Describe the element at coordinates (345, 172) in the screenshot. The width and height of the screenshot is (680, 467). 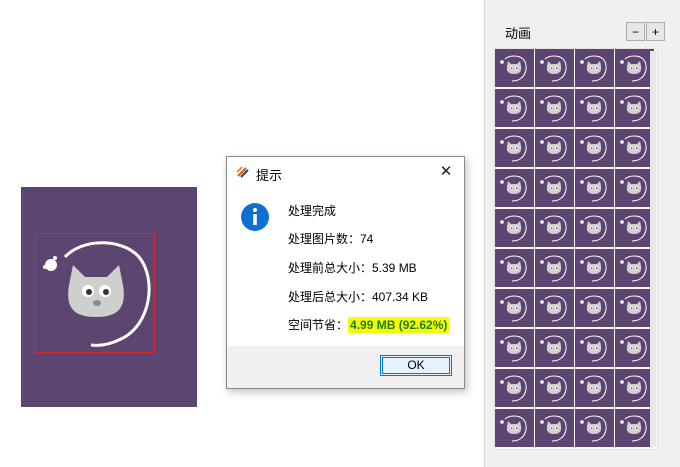
I see `dialog-titlebar: 提示 ✕` at that location.